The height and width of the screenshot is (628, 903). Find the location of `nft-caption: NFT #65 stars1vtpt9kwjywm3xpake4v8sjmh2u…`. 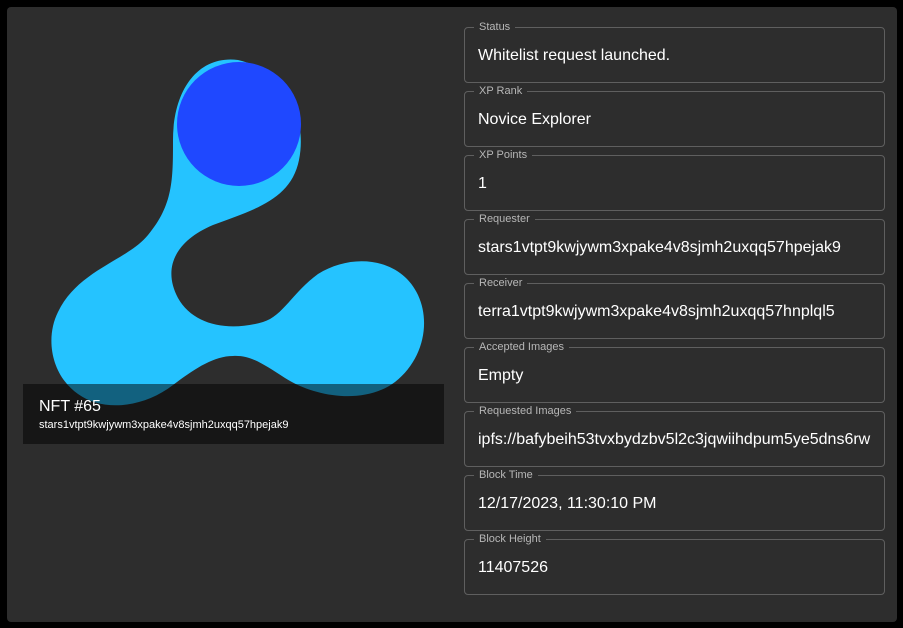

nft-caption: NFT #65 stars1vtpt9kwjywm3xpake4v8sjmh2u… is located at coordinates (233, 414).